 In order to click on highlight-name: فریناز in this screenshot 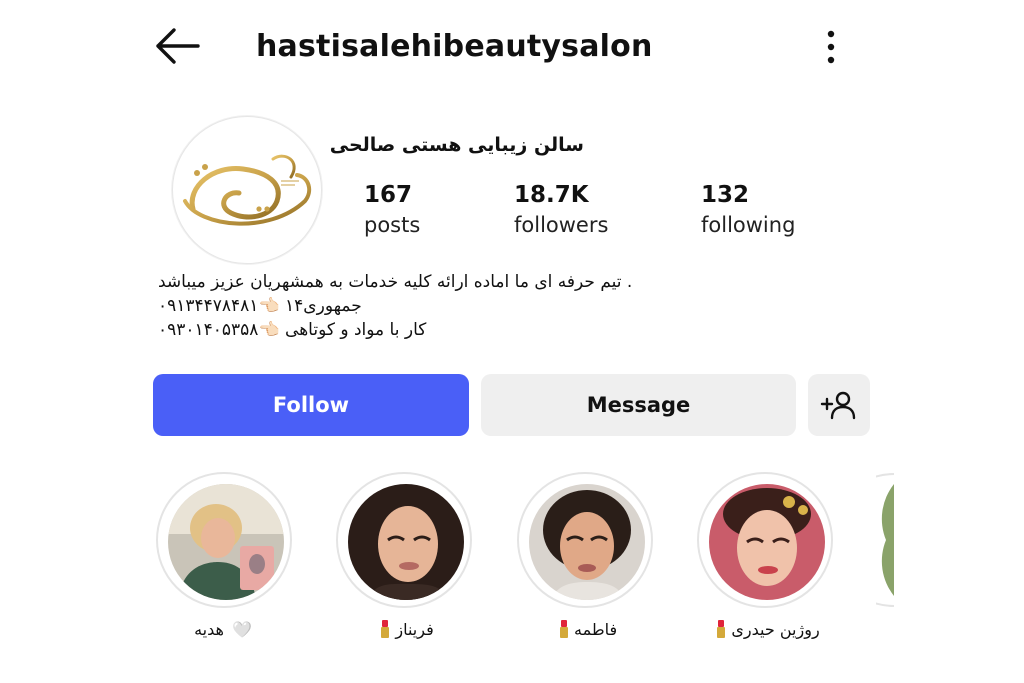, I will do `click(414, 629)`.